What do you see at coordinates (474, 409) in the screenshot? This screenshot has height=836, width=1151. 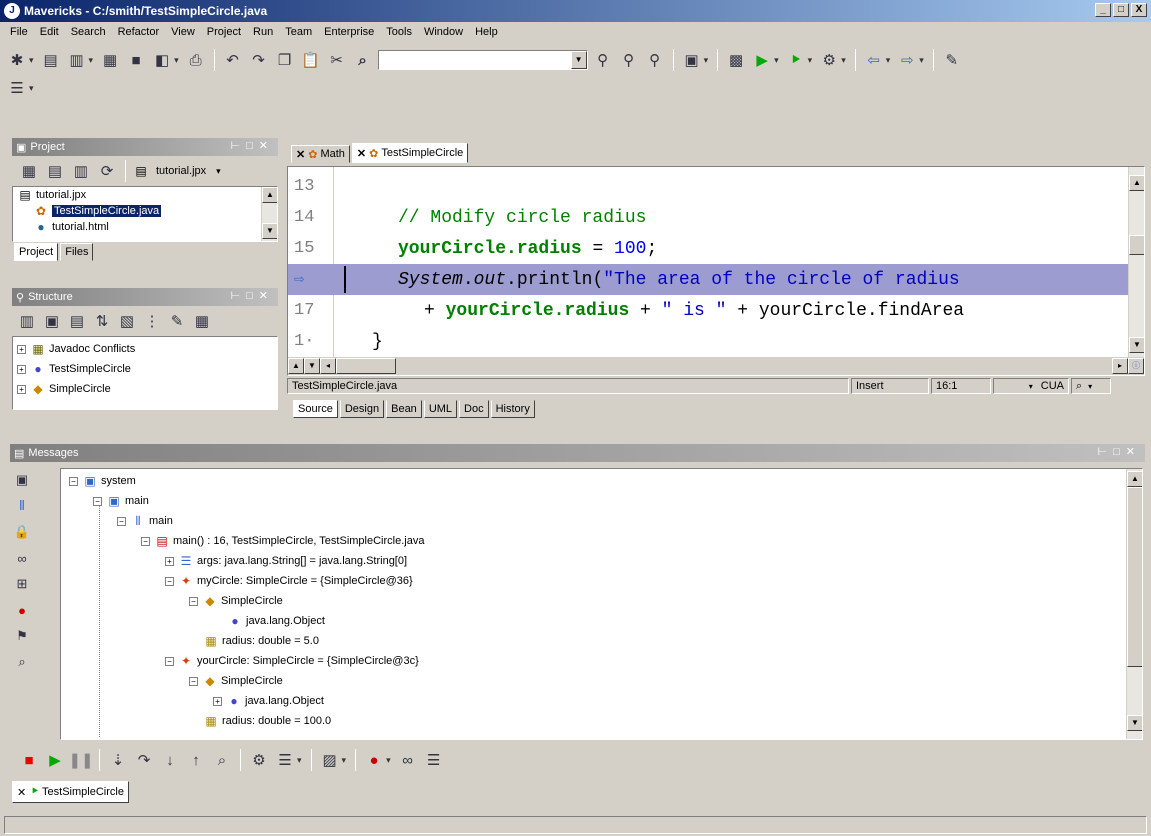 I see `tab-doc: Doc` at bounding box center [474, 409].